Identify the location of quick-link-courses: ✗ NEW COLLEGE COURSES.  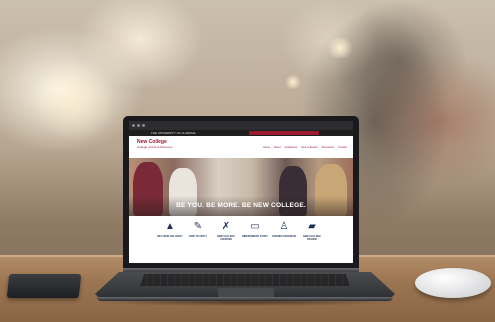
(226, 231).